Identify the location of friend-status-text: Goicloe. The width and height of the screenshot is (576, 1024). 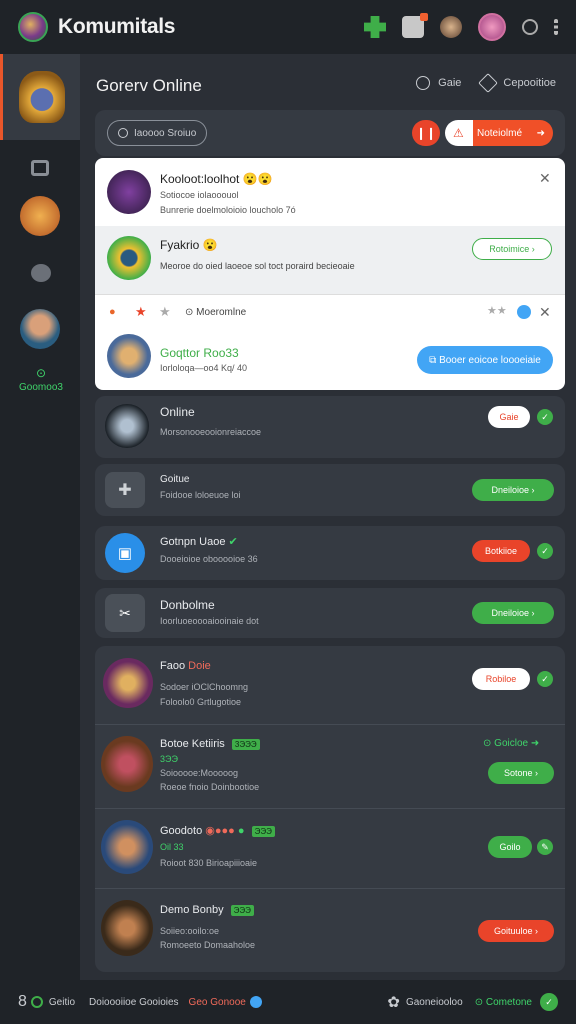
(511, 743).